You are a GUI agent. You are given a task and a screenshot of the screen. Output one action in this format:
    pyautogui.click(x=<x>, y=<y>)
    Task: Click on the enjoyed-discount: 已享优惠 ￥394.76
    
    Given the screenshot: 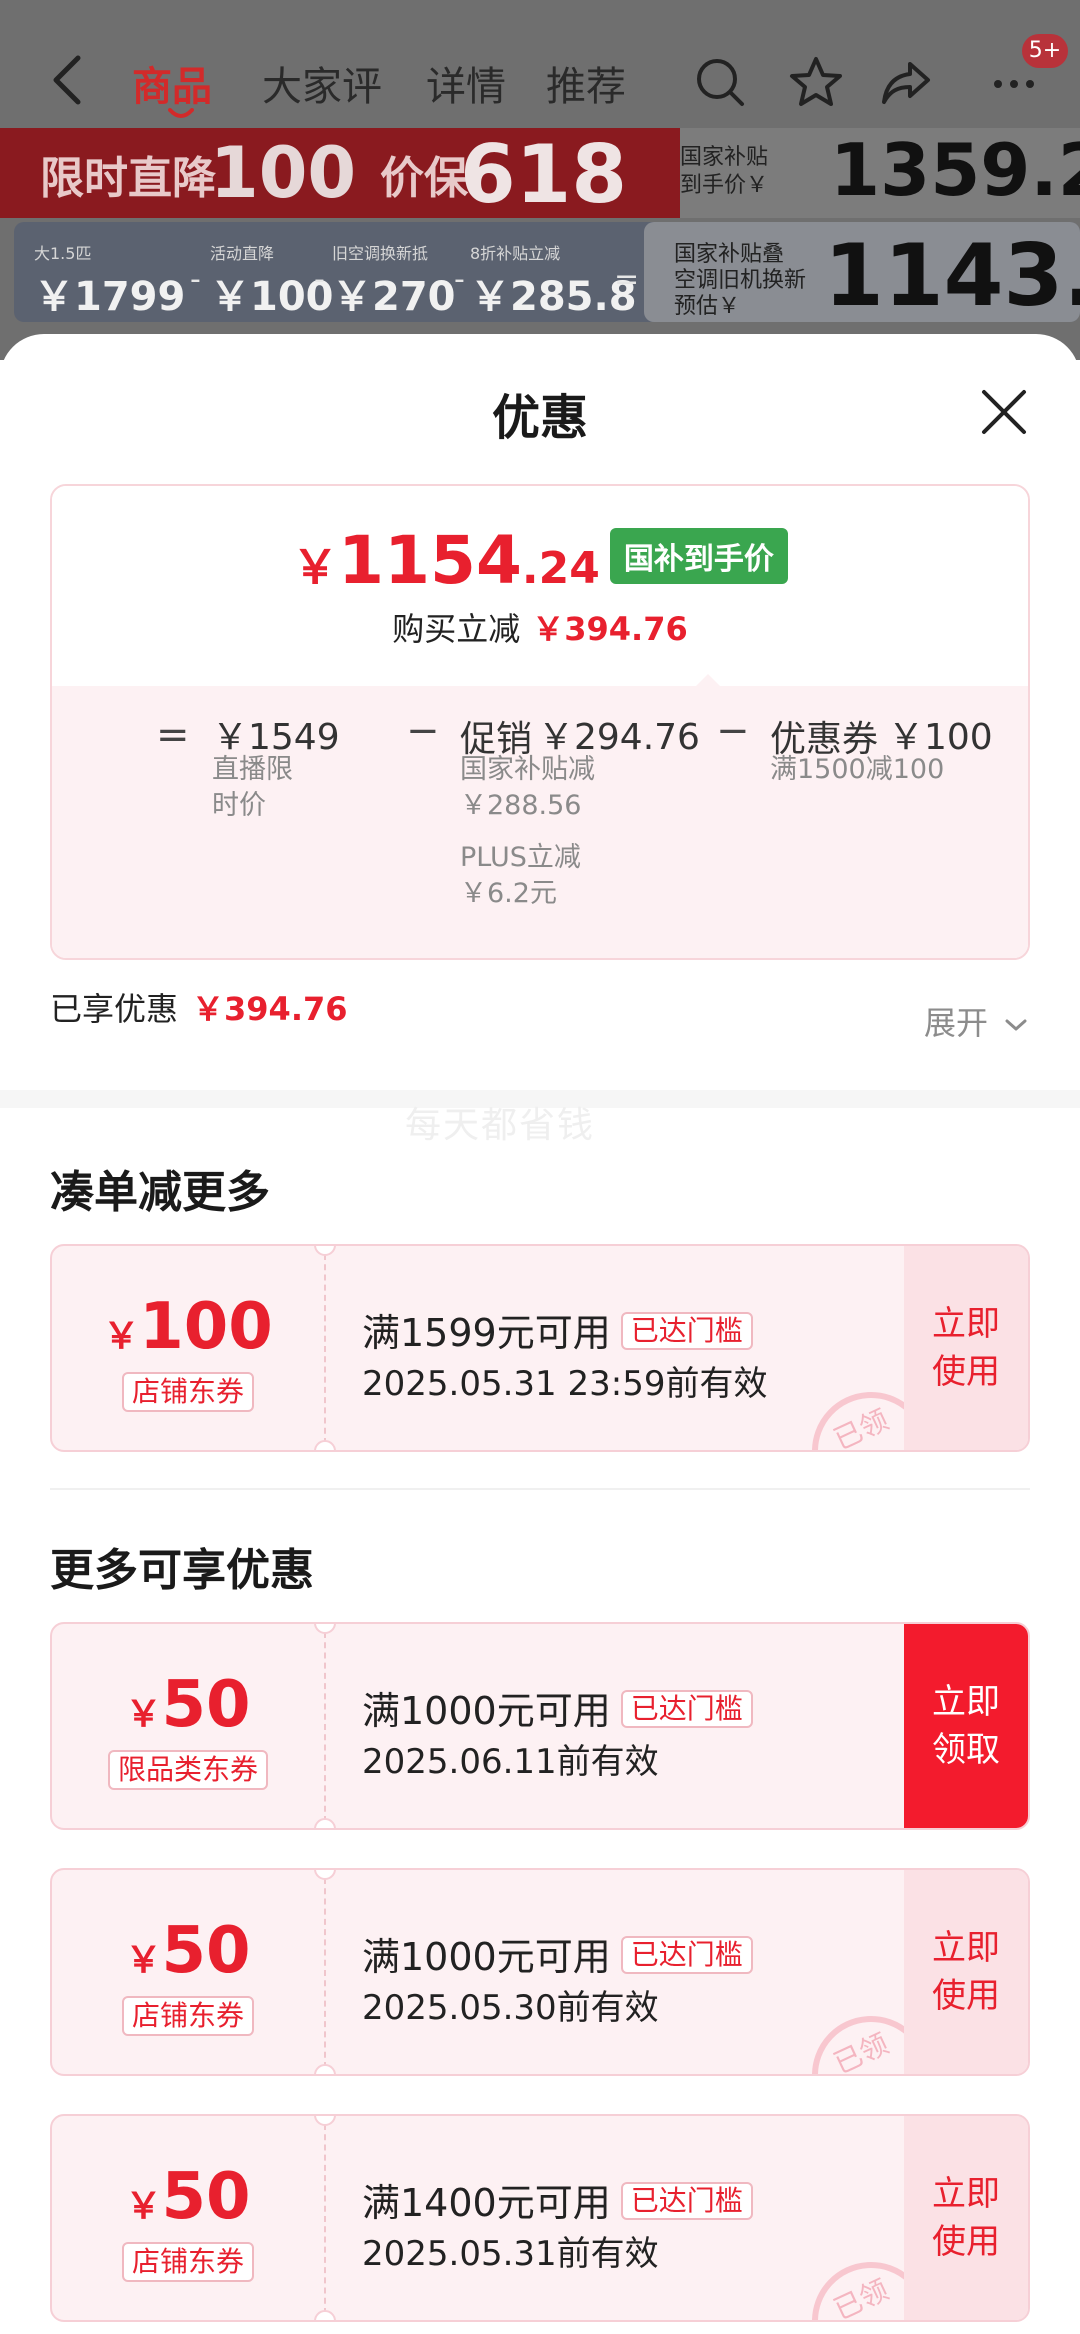 What is the action you would take?
    pyautogui.click(x=199, y=1007)
    